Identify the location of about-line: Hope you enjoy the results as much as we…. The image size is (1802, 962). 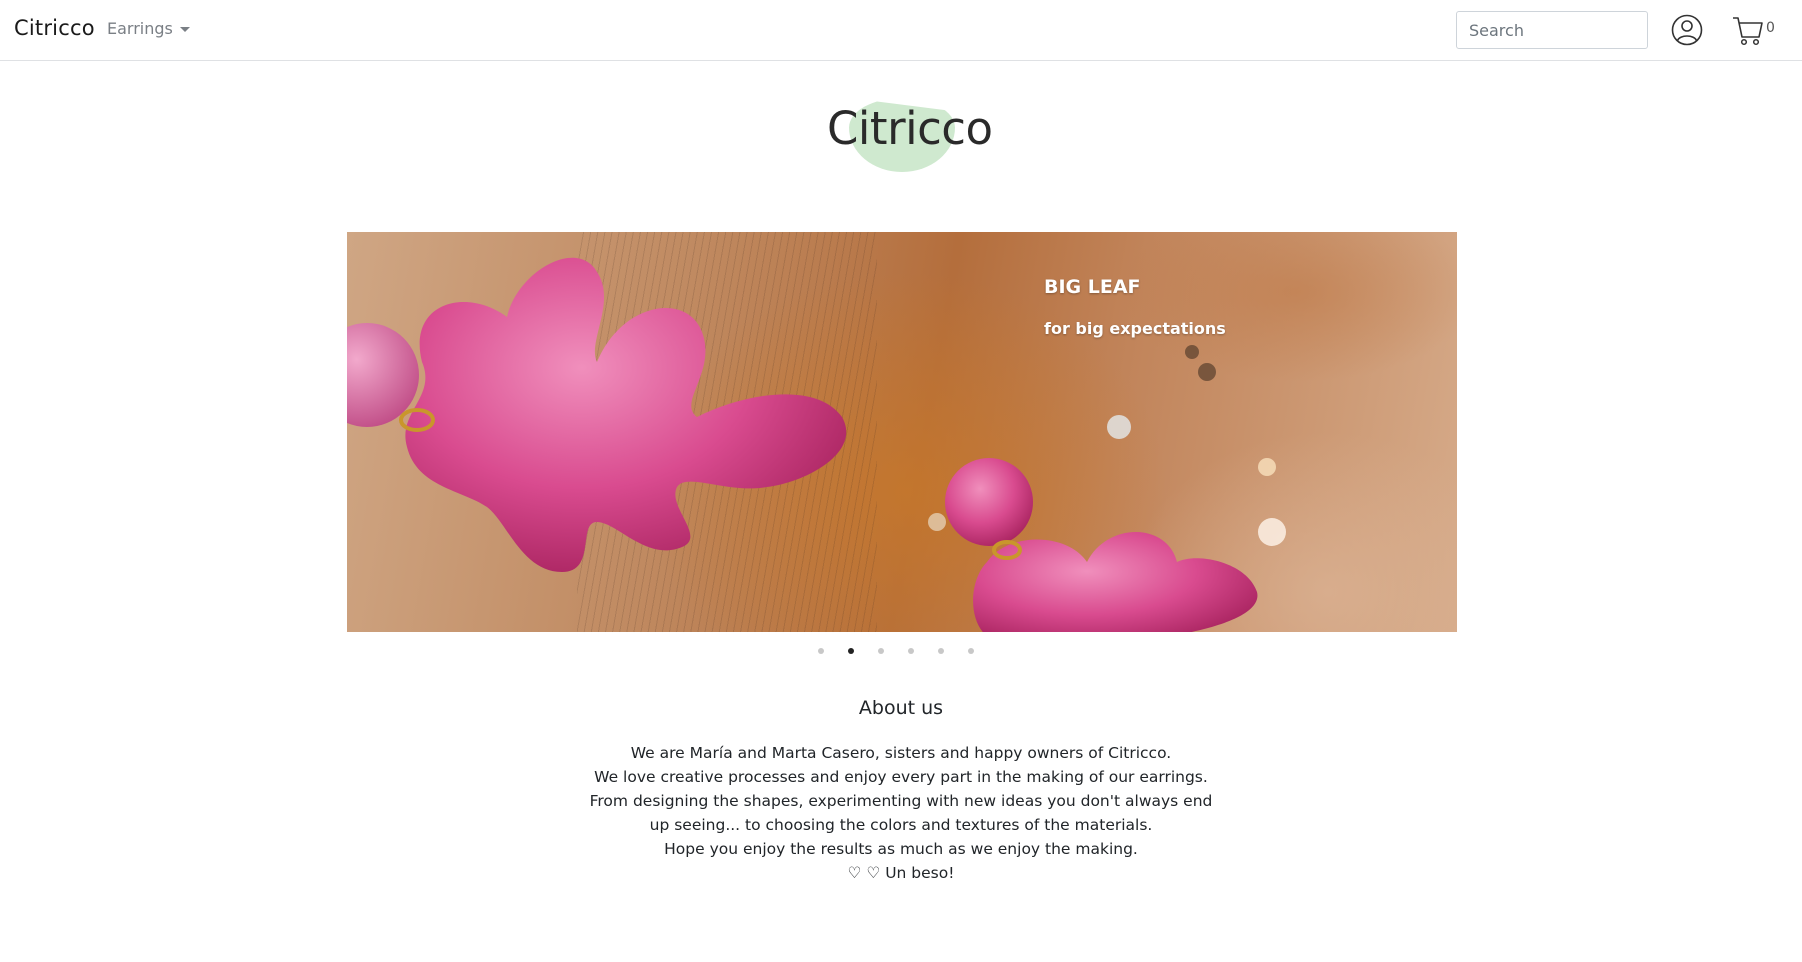
(901, 849).